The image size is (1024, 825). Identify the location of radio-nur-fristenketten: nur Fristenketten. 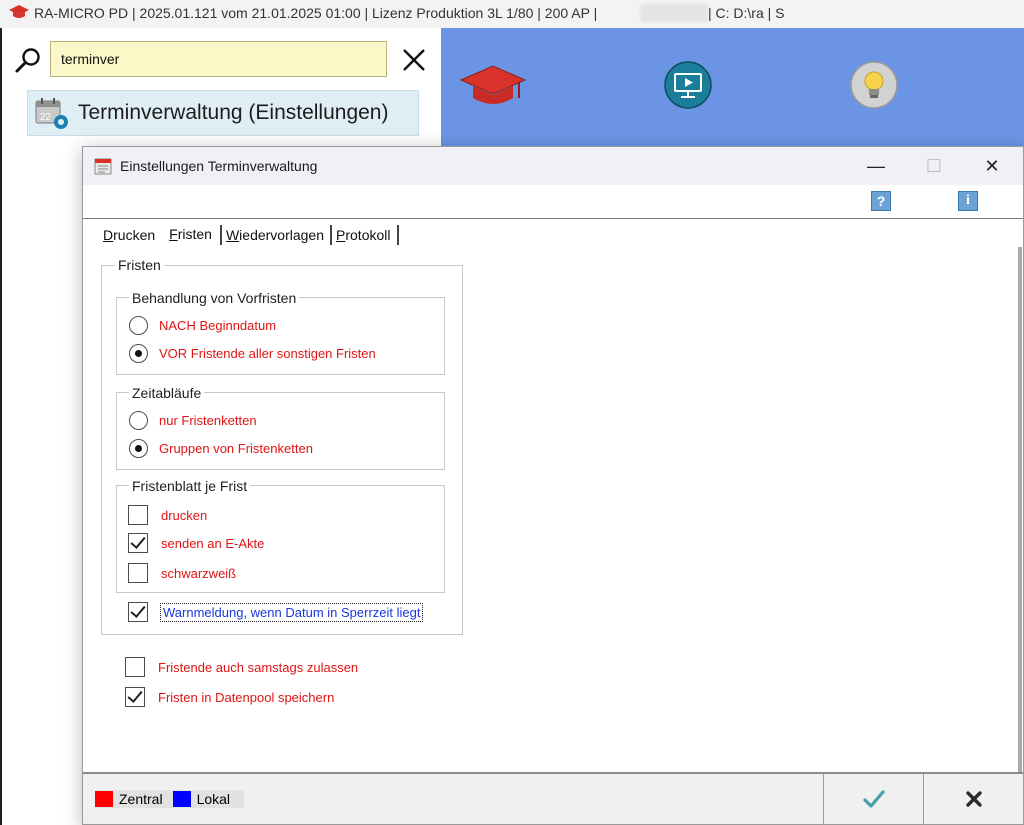
(193, 420).